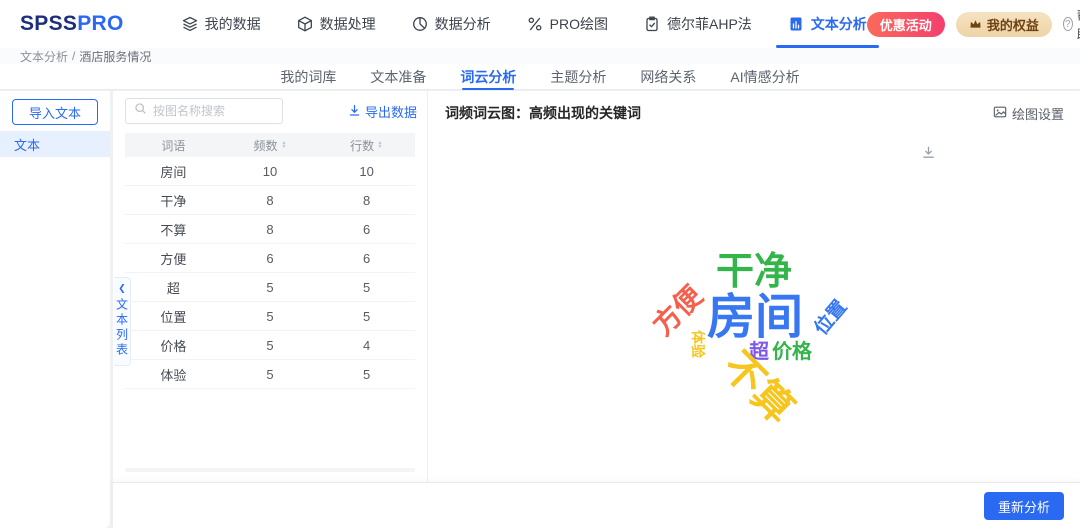 Image resolution: width=1080 pixels, height=528 pixels. Describe the element at coordinates (190, 24) in the screenshot. I see `layers-icon` at that location.